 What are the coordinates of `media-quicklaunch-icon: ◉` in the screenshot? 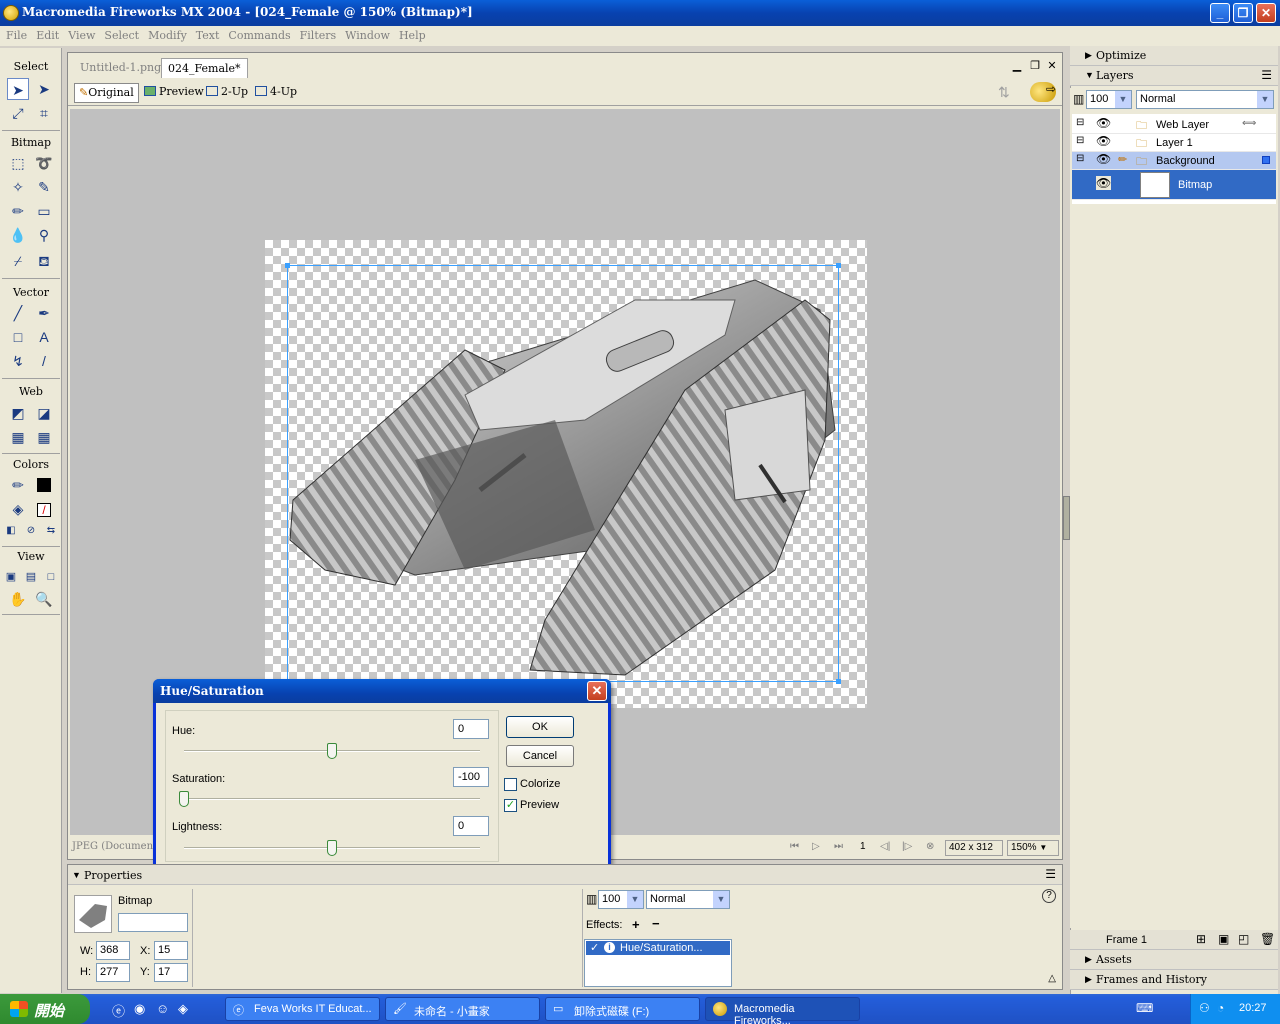 It's located at (139, 1009).